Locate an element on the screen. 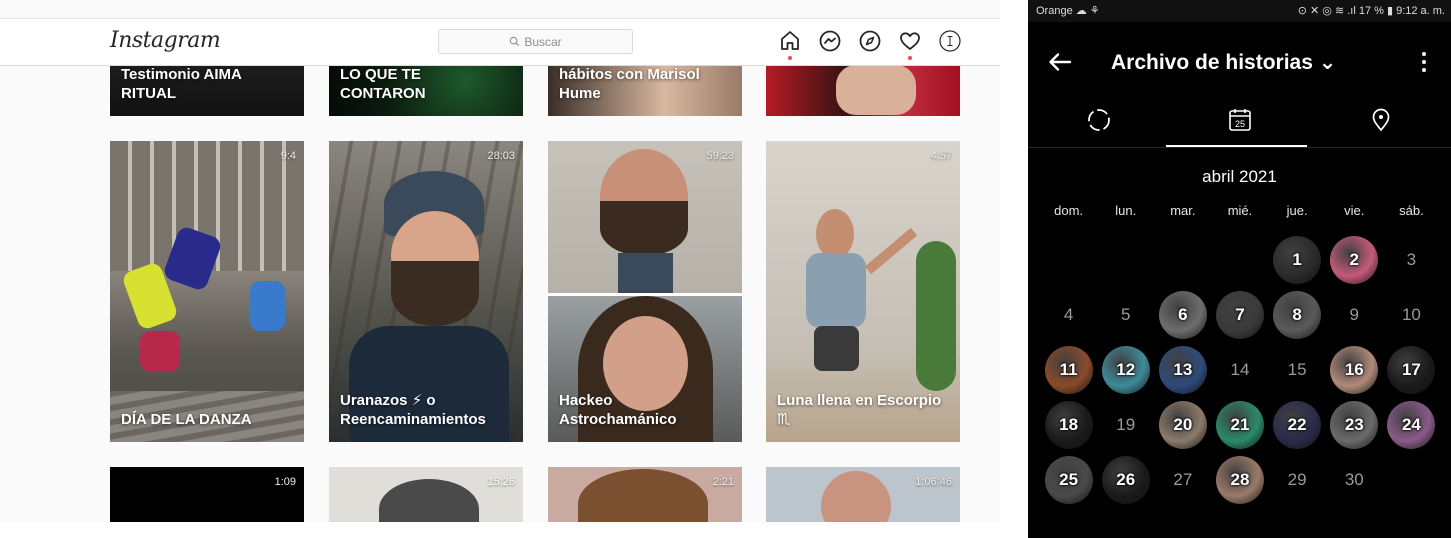 The width and height of the screenshot is (1451, 538). location-pin-icon is located at coordinates (1380, 120).